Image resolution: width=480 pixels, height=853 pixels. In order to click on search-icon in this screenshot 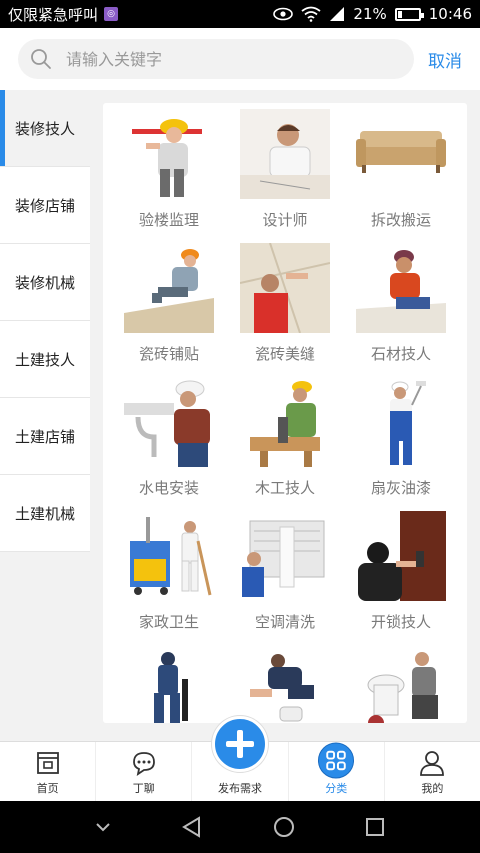, I will do `click(41, 59)`.